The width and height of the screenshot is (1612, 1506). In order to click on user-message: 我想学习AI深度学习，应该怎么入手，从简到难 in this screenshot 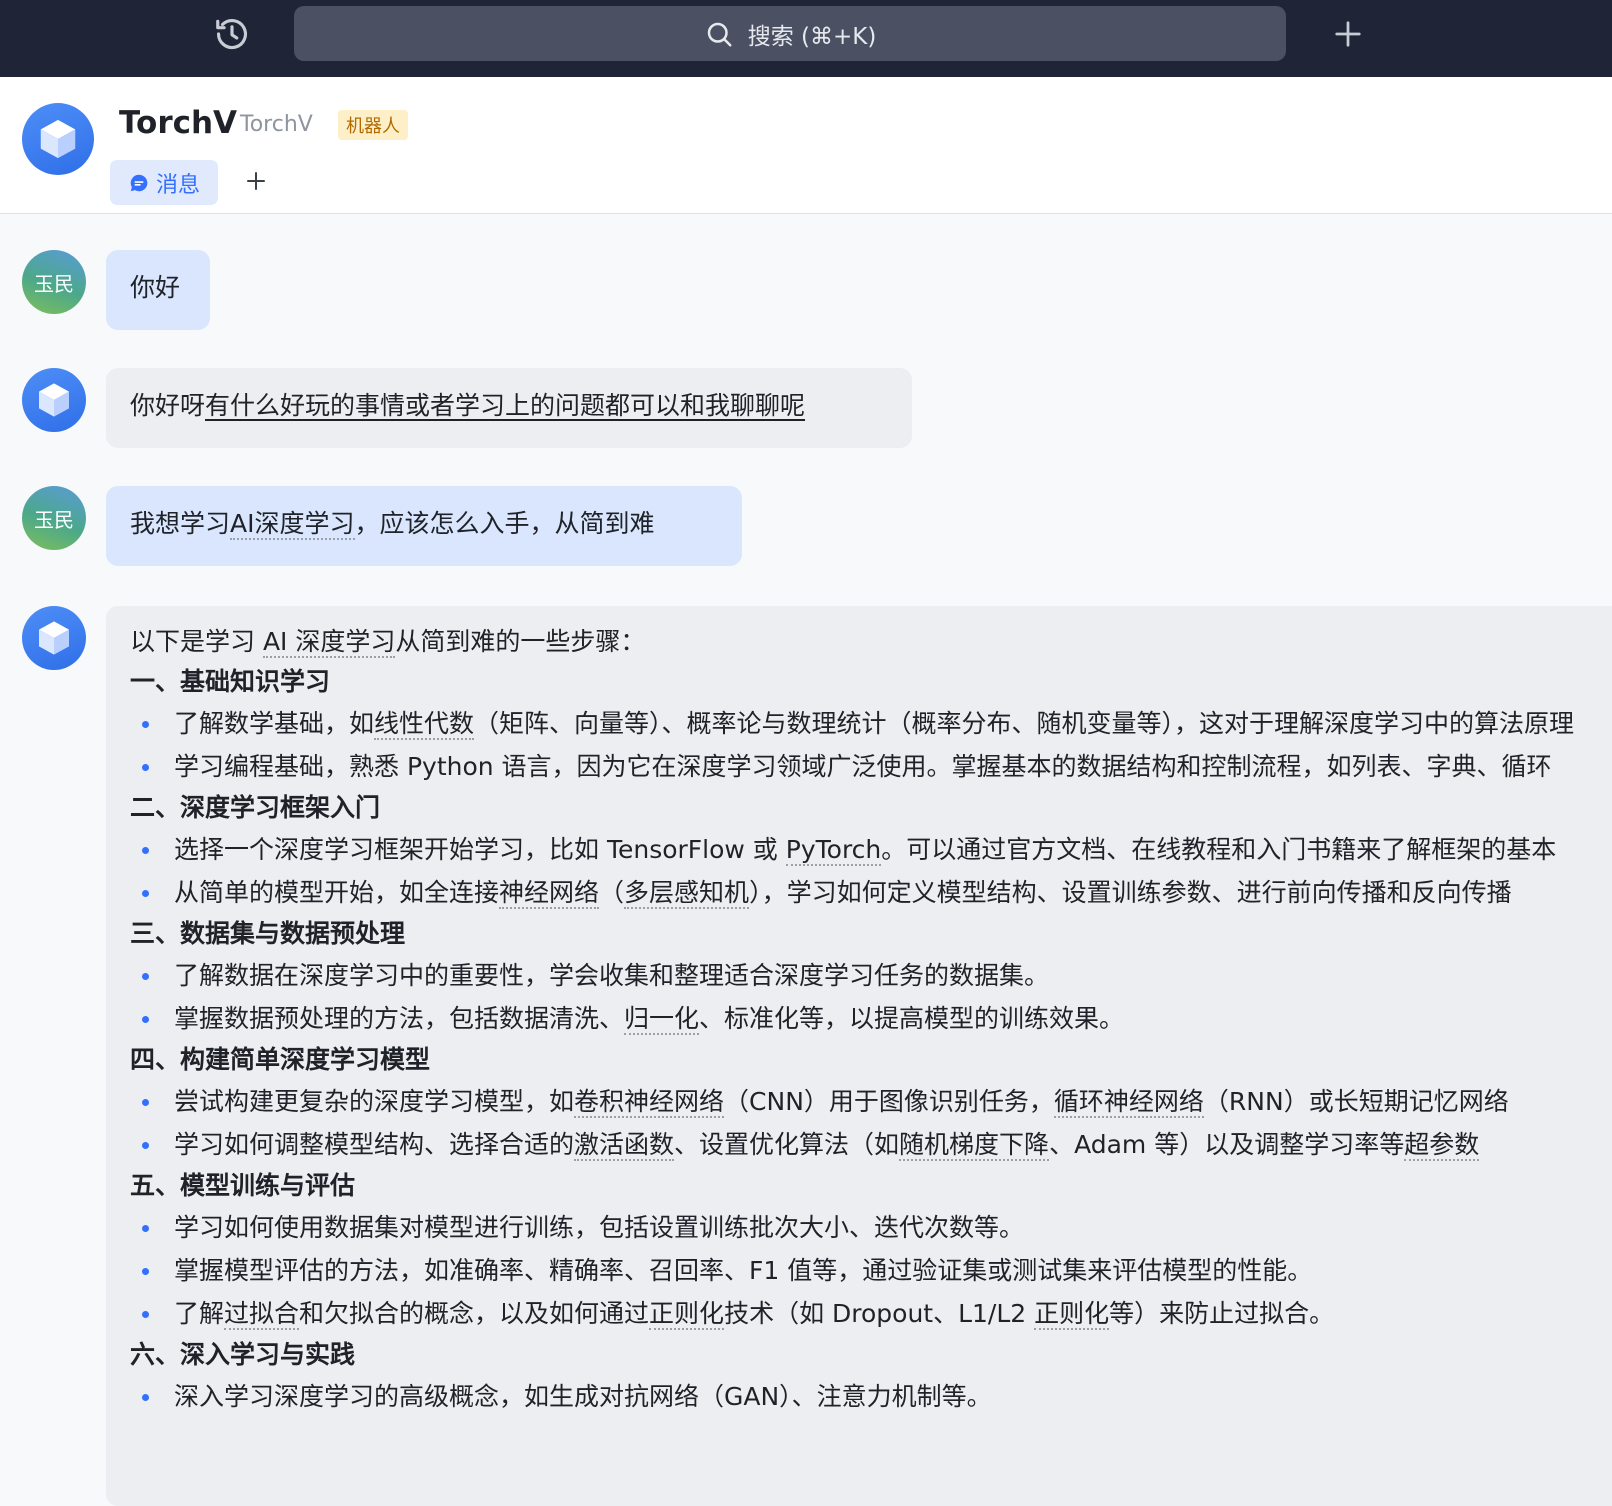, I will do `click(424, 526)`.